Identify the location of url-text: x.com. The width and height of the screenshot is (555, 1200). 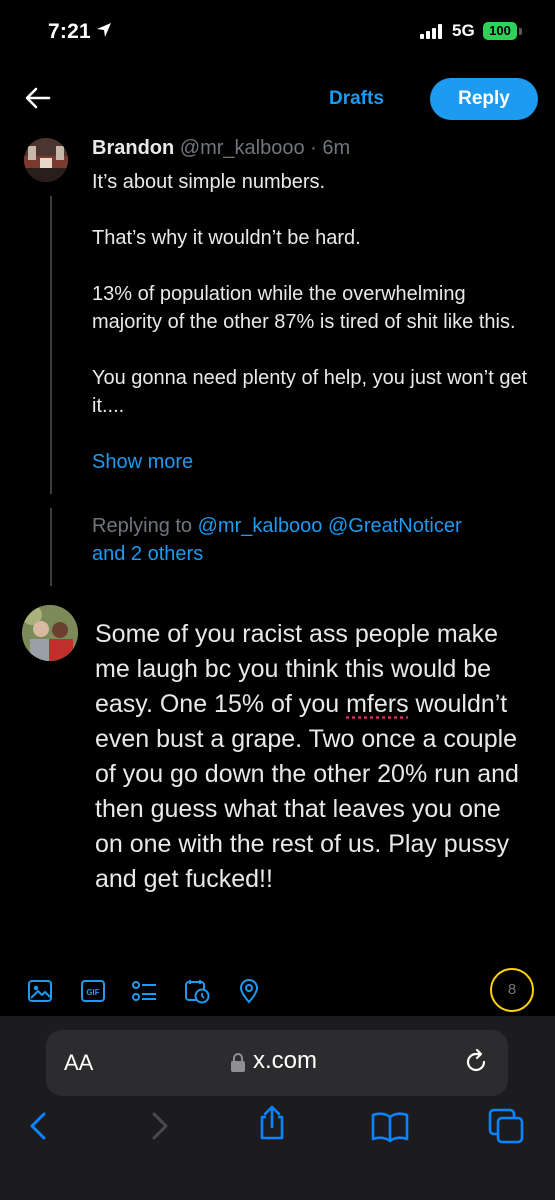
(285, 1061).